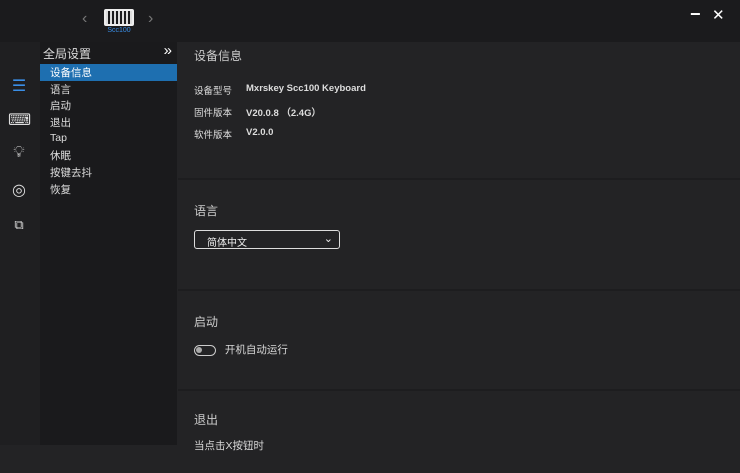  What do you see at coordinates (459, 90) in the screenshot?
I see `info-row: 设备型号 Mxrskey Scc100 Keyboard` at bounding box center [459, 90].